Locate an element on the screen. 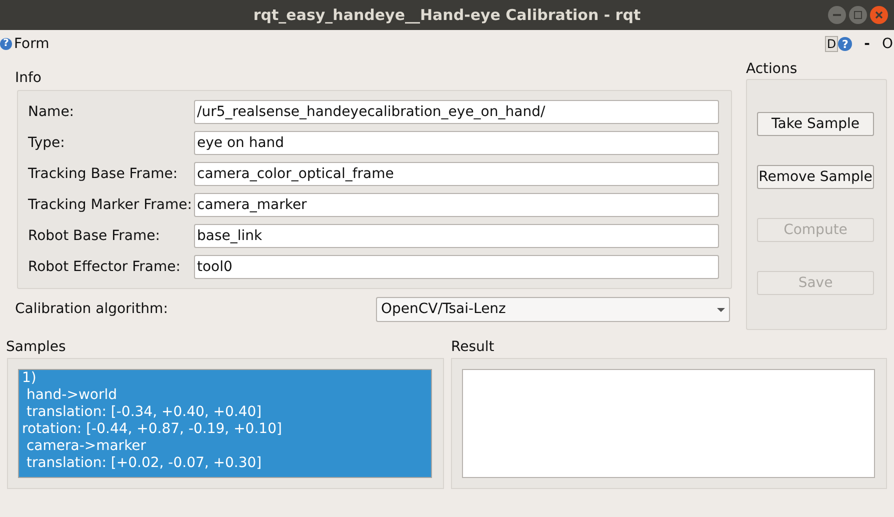  action-button: Remove Sample is located at coordinates (815, 177).